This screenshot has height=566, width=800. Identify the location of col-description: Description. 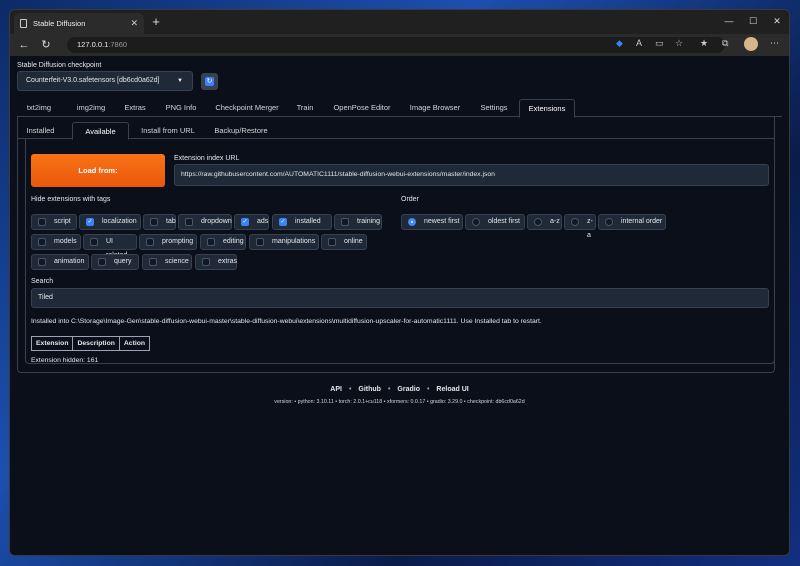
(96, 343).